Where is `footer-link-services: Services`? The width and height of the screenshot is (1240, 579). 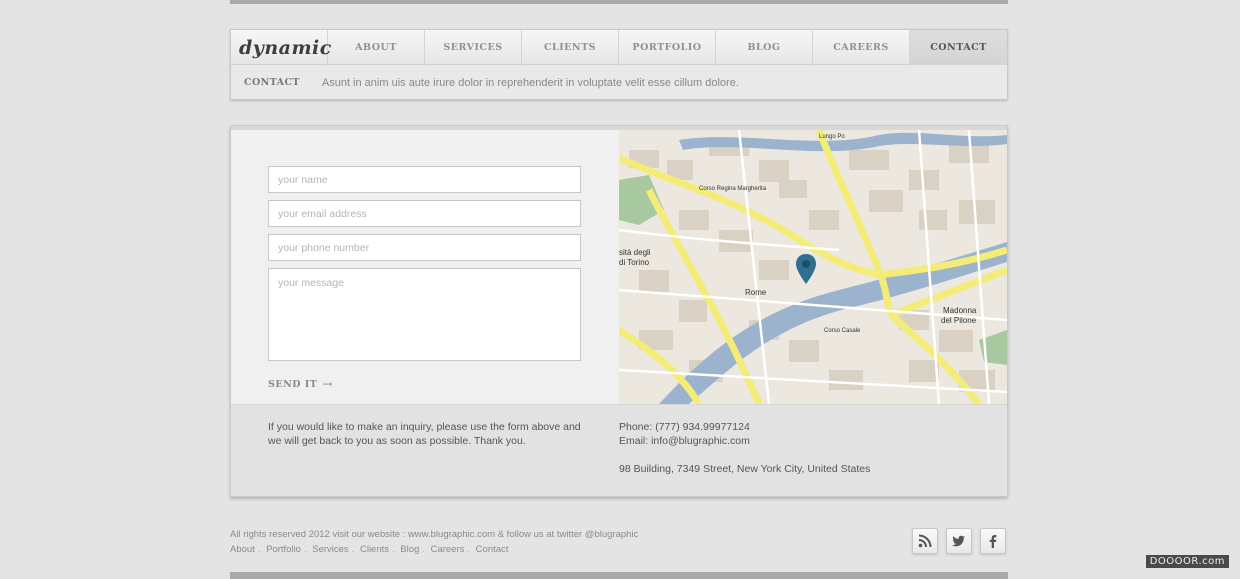
footer-link-services: Services is located at coordinates (330, 549).